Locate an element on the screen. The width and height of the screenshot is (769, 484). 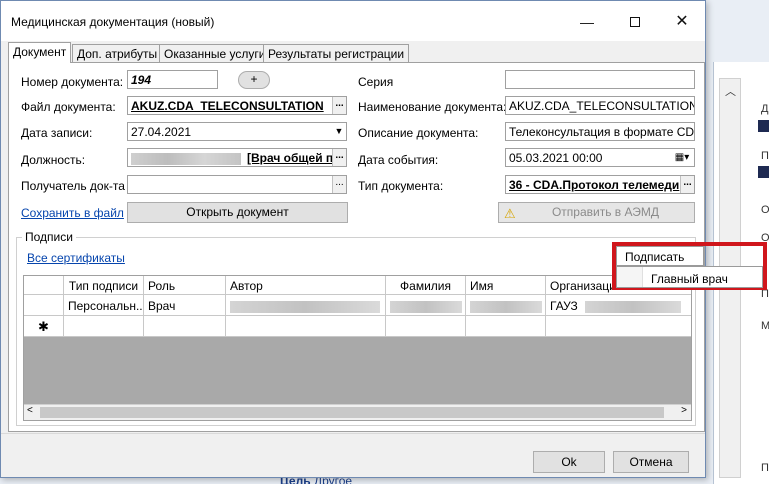
background-side-letter: М is located at coordinates (765, 326).